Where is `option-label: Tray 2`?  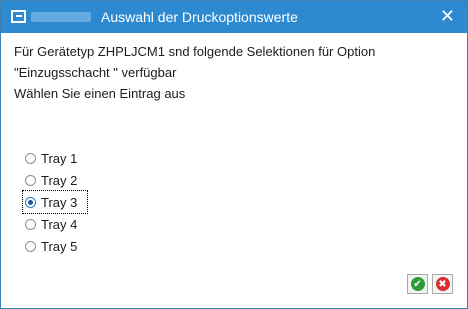 option-label: Tray 2 is located at coordinates (59, 180).